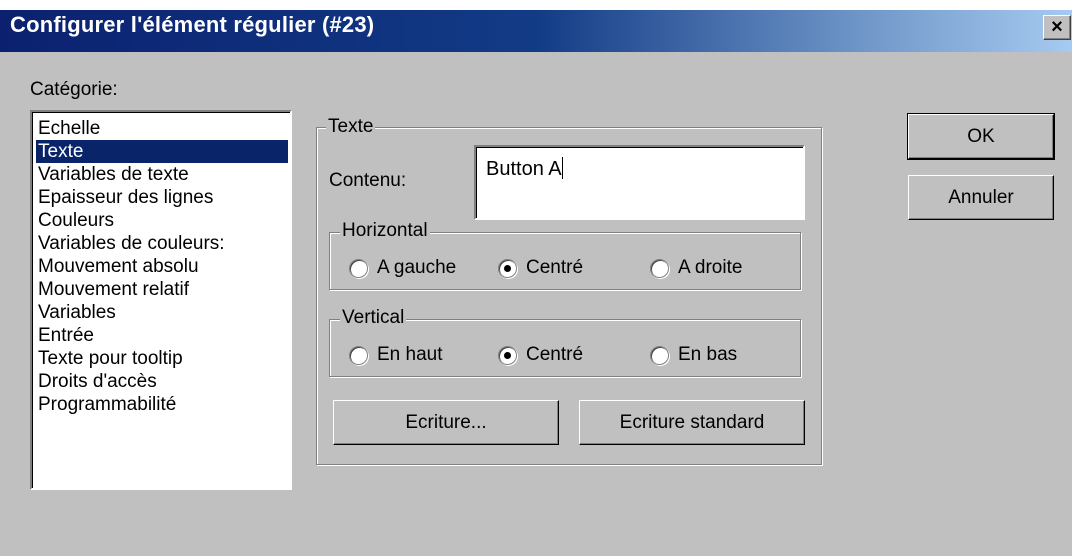 This screenshot has width=1072, height=556. Describe the element at coordinates (162, 128) in the screenshot. I see `category-item-echelle: Echelle` at that location.